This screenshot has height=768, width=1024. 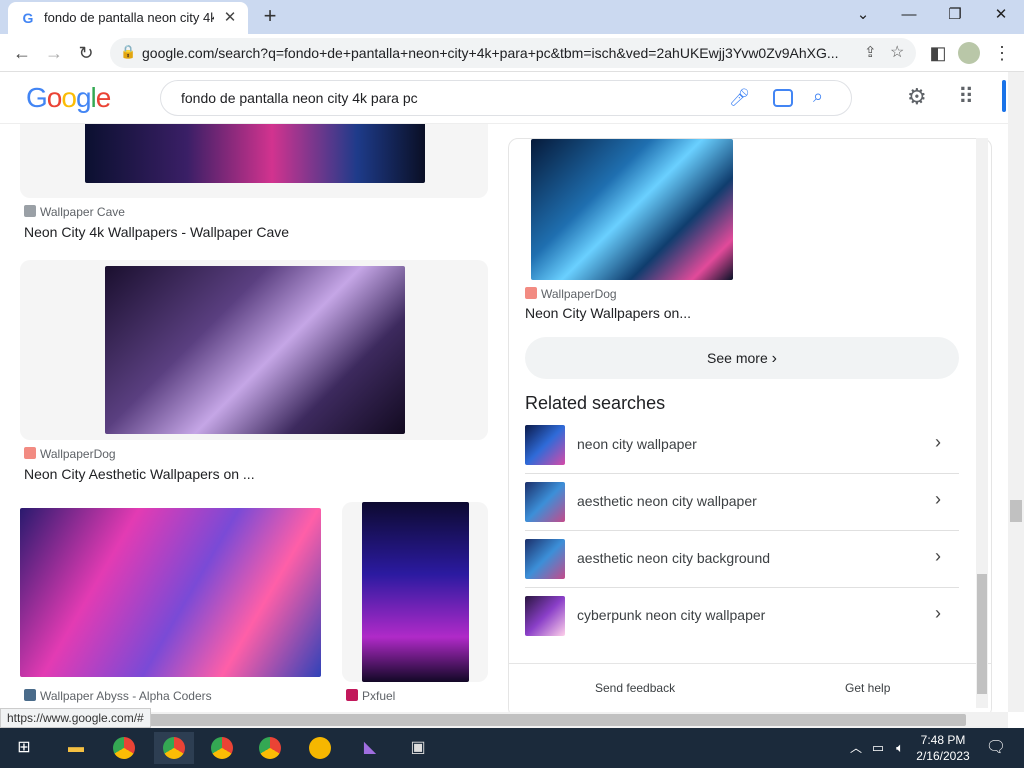 I want to click on clock-time: 7:48 PM, so click(x=943, y=740).